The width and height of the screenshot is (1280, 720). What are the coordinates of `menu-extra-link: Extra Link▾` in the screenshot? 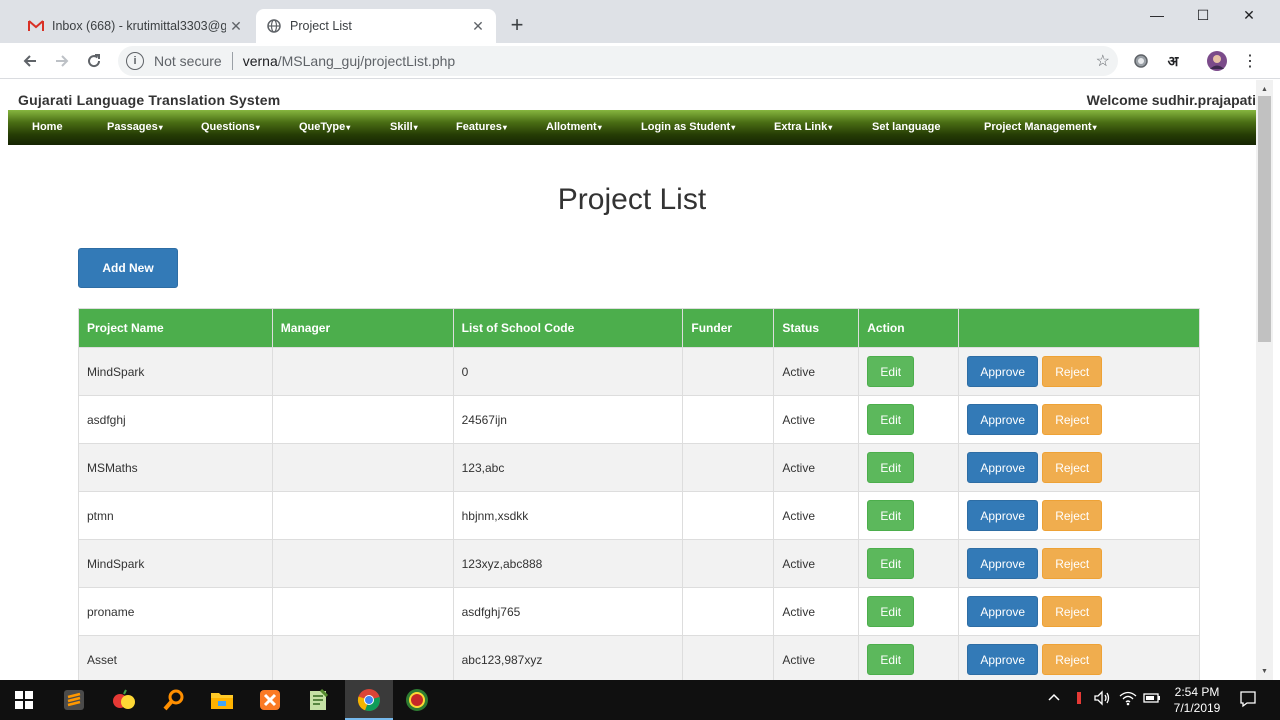 It's located at (803, 127).